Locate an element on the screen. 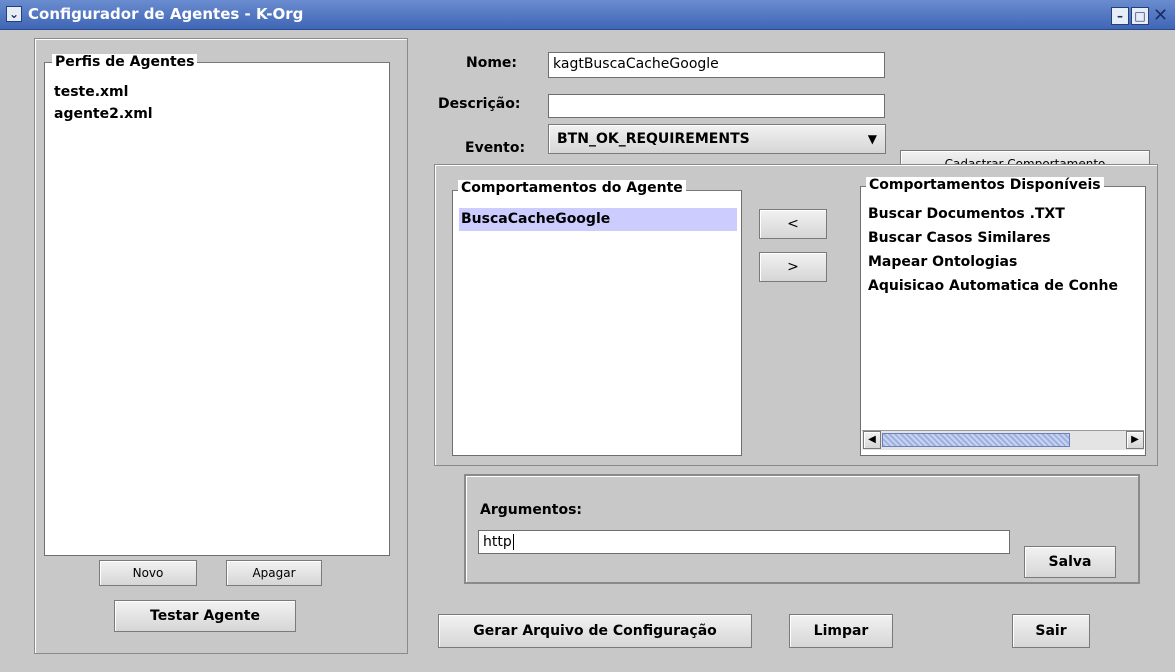 Image resolution: width=1175 pixels, height=672 pixels. generate-config-button: Gerar Arquivo de Configuração is located at coordinates (595, 631).